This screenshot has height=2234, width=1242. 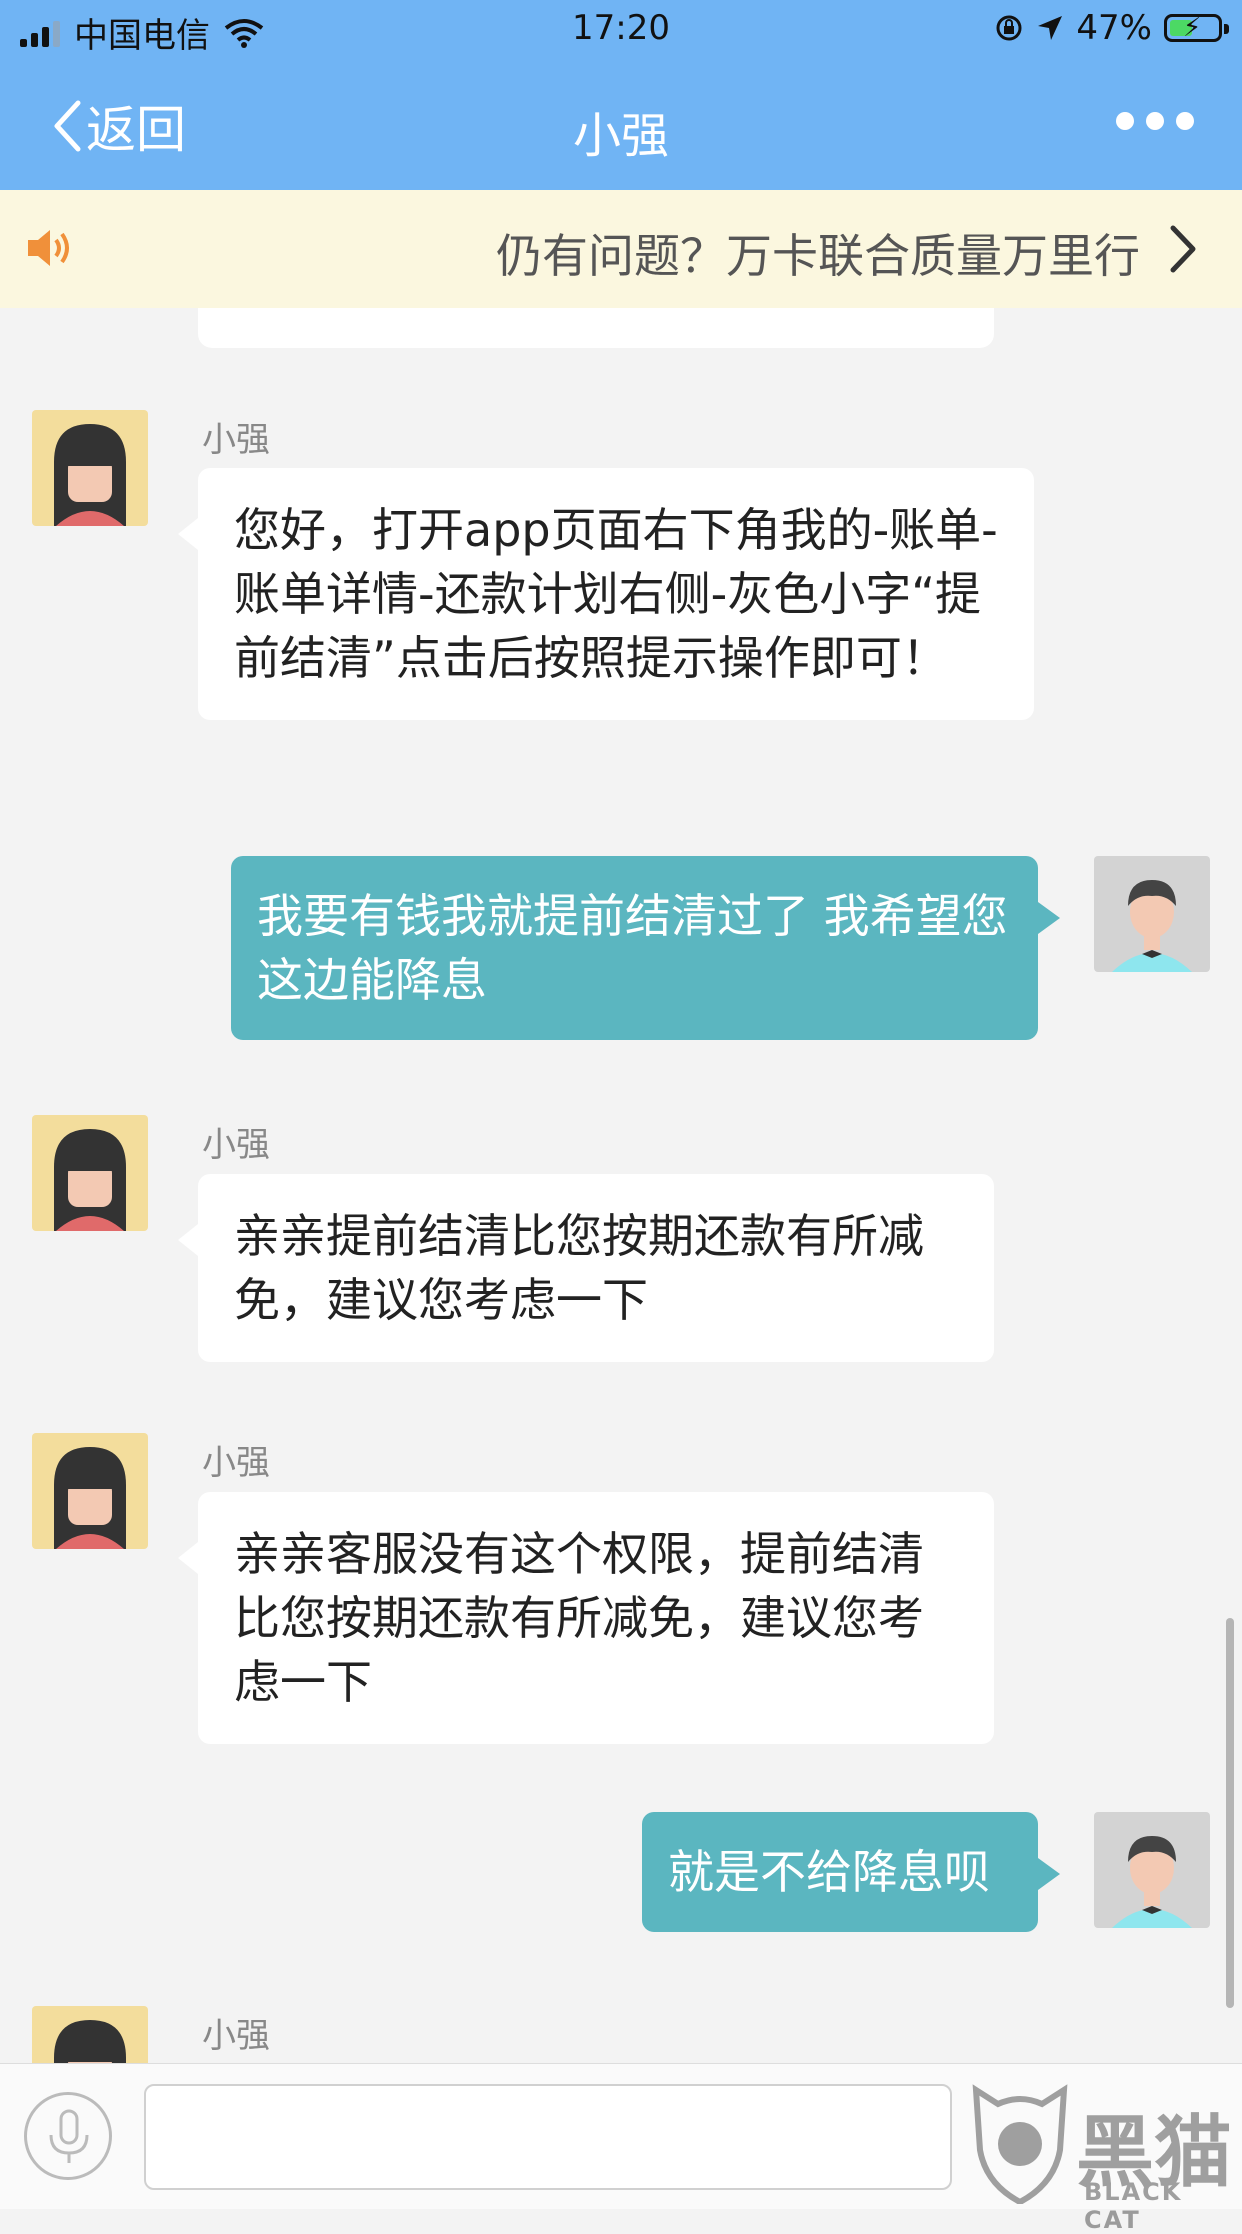 I want to click on microphone-icon, so click(x=69, y=2136).